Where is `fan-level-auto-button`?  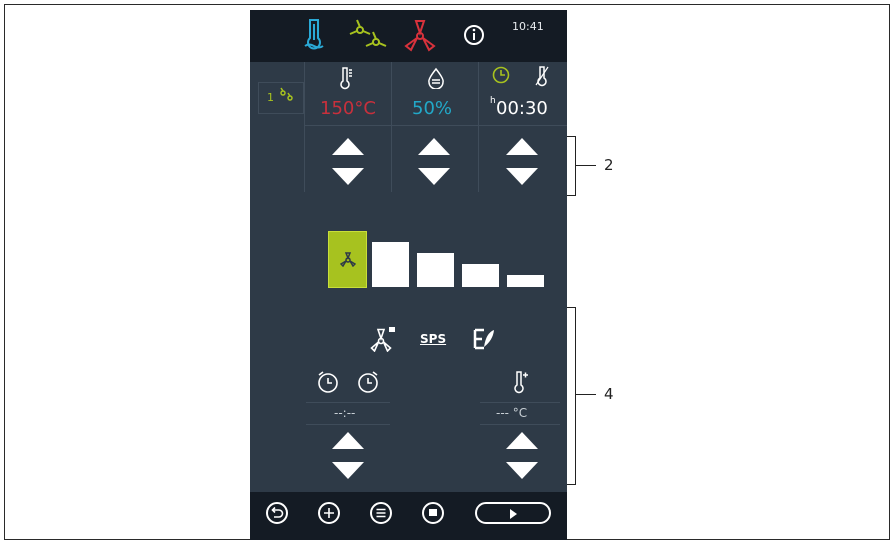 fan-level-auto-button is located at coordinates (347, 259).